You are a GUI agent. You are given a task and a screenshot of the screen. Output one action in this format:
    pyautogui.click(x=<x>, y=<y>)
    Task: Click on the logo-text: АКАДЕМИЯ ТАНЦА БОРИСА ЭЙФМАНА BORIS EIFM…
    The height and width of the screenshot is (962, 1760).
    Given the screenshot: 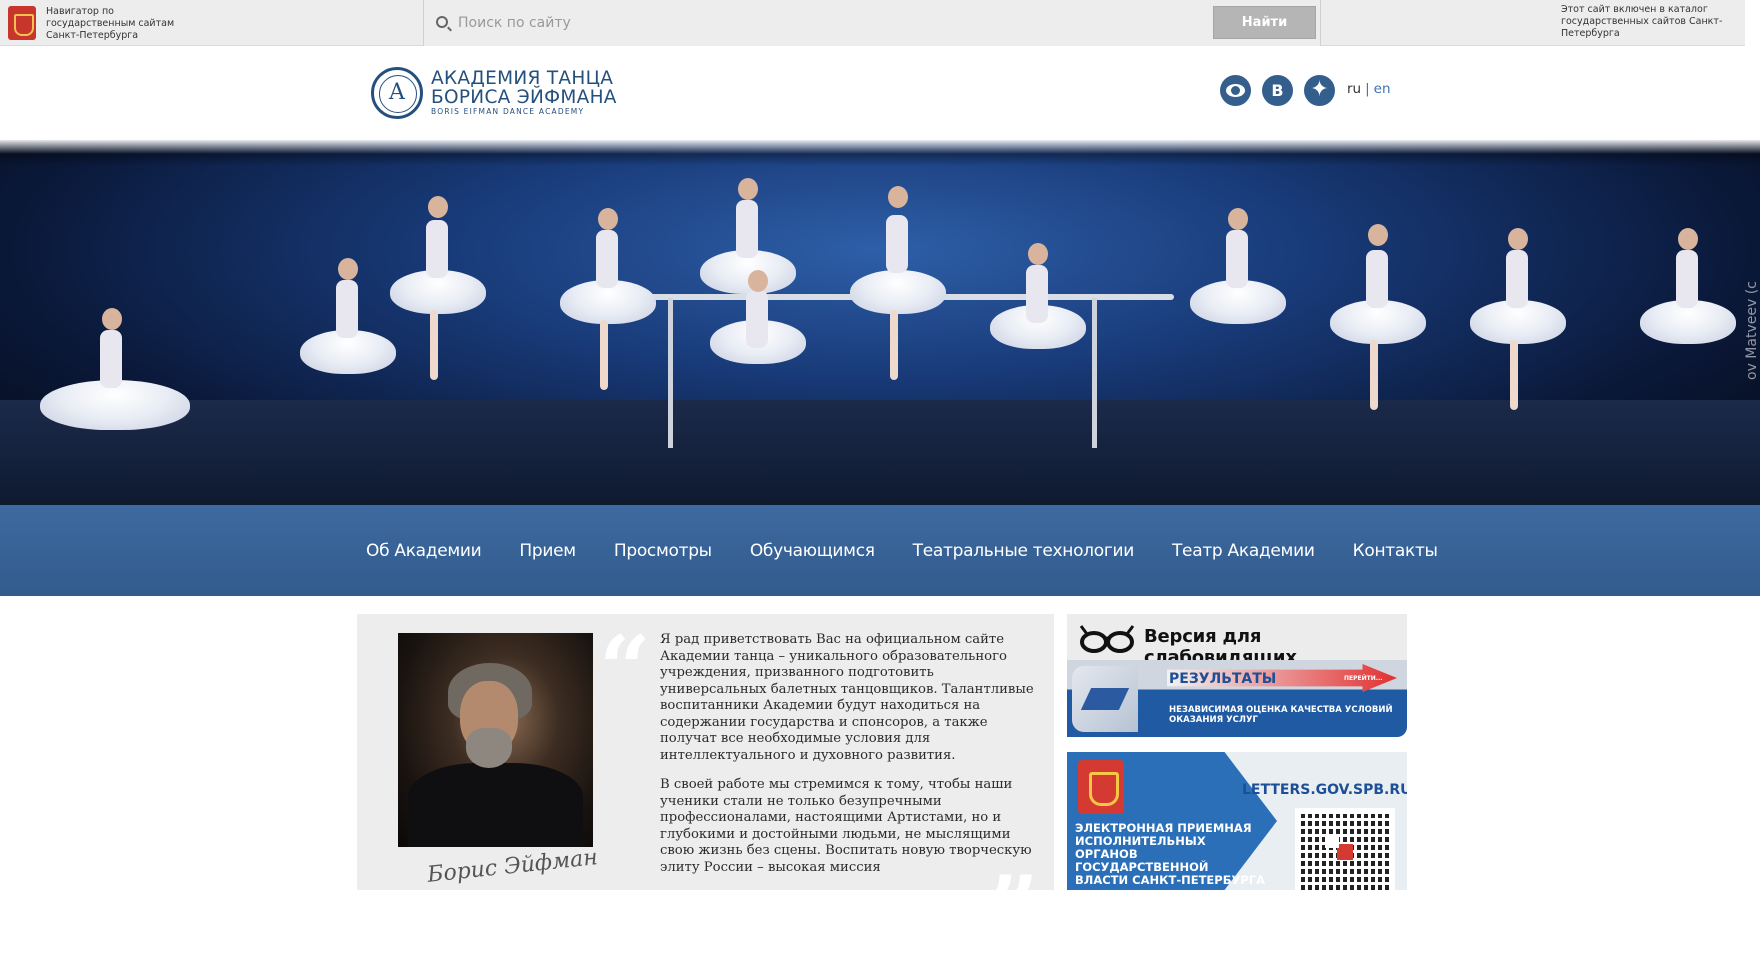 What is the action you would take?
    pyautogui.click(x=524, y=93)
    